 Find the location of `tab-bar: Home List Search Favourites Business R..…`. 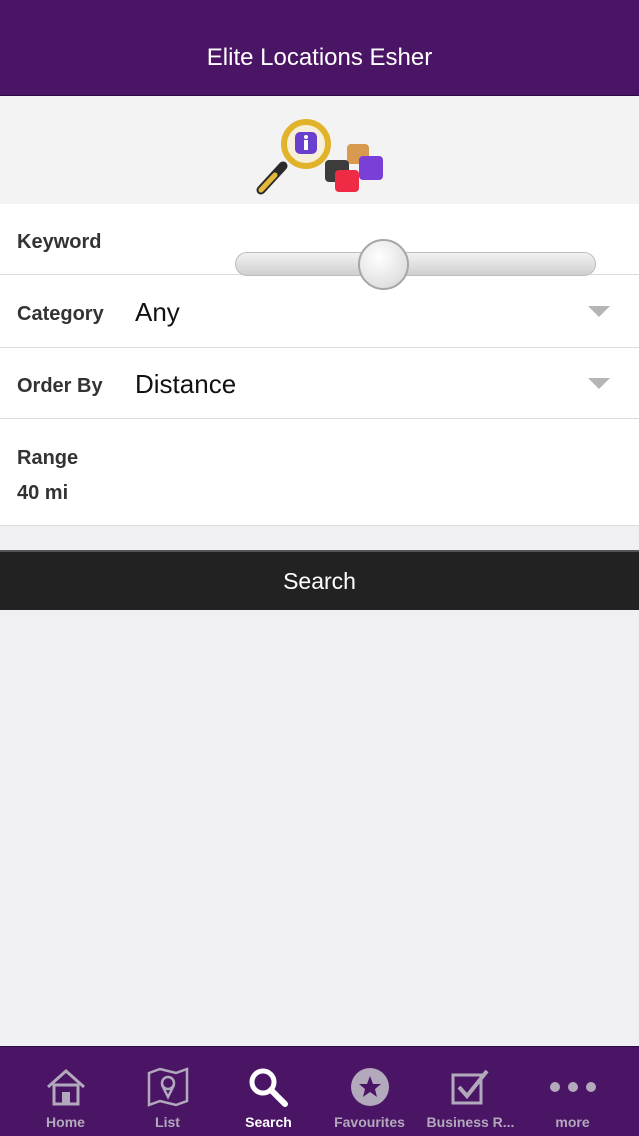

tab-bar: Home List Search Favourites Business R..… is located at coordinates (319, 1091).